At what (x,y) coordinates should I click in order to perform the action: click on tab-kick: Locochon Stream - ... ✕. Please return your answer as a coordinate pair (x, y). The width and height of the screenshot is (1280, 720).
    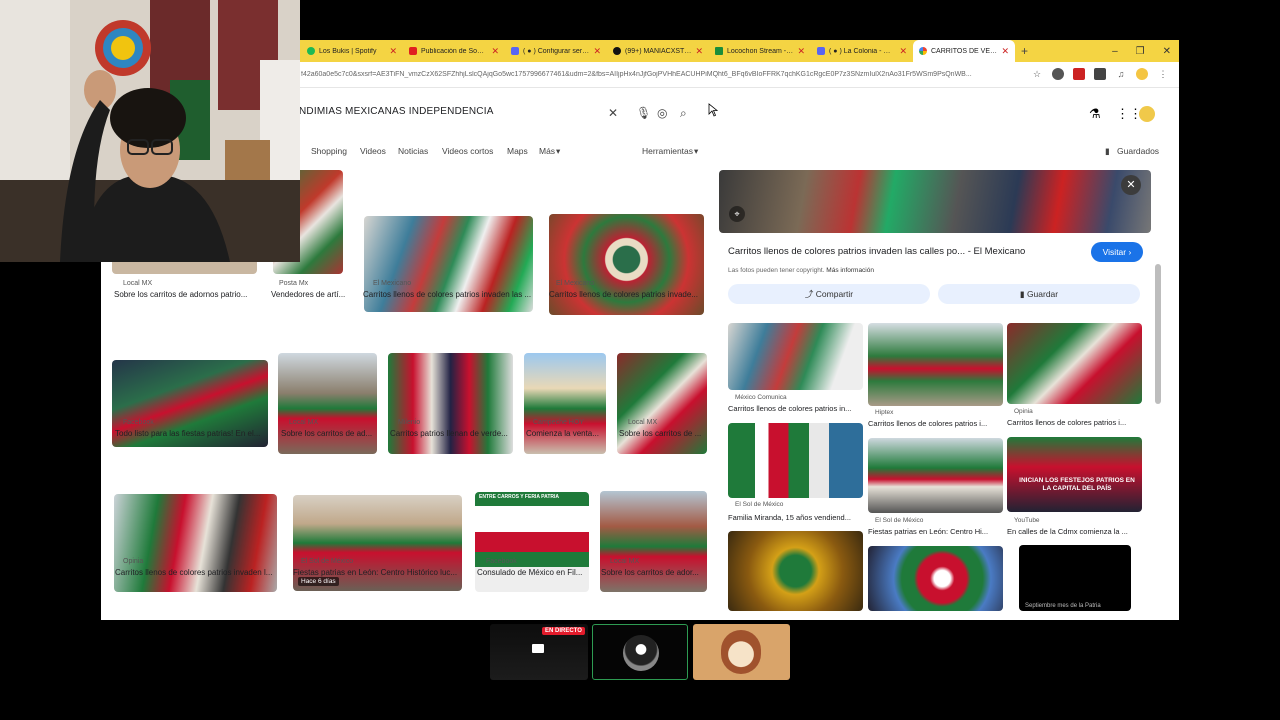
    Looking at the image, I should click on (760, 51).